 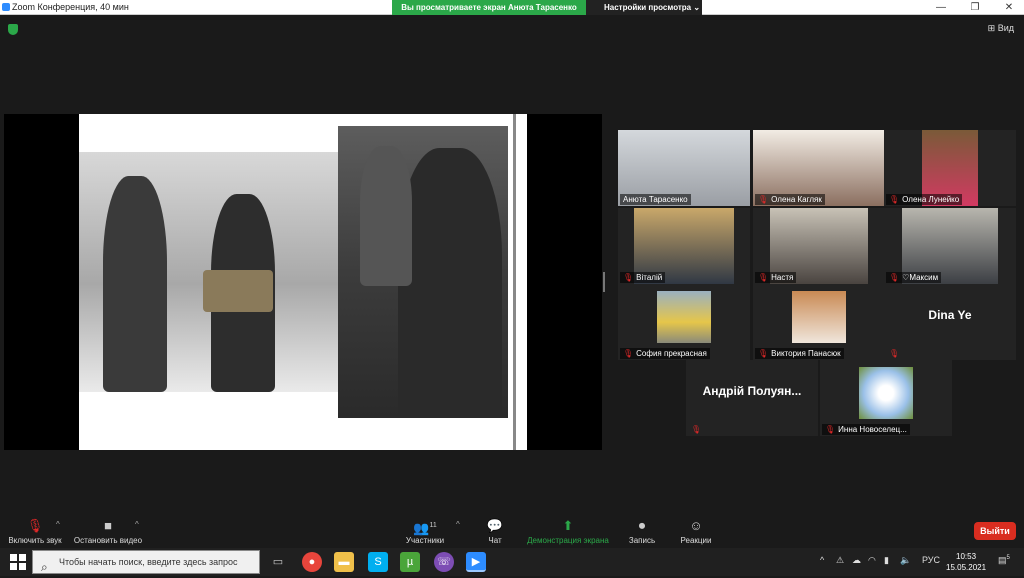 I want to click on record-button: ⏺ Запись, so click(x=642, y=531).